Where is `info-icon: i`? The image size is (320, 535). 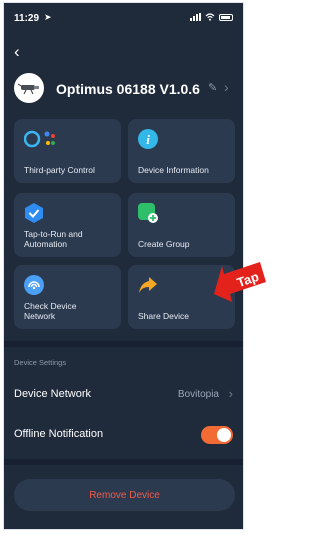 info-icon: i is located at coordinates (148, 139).